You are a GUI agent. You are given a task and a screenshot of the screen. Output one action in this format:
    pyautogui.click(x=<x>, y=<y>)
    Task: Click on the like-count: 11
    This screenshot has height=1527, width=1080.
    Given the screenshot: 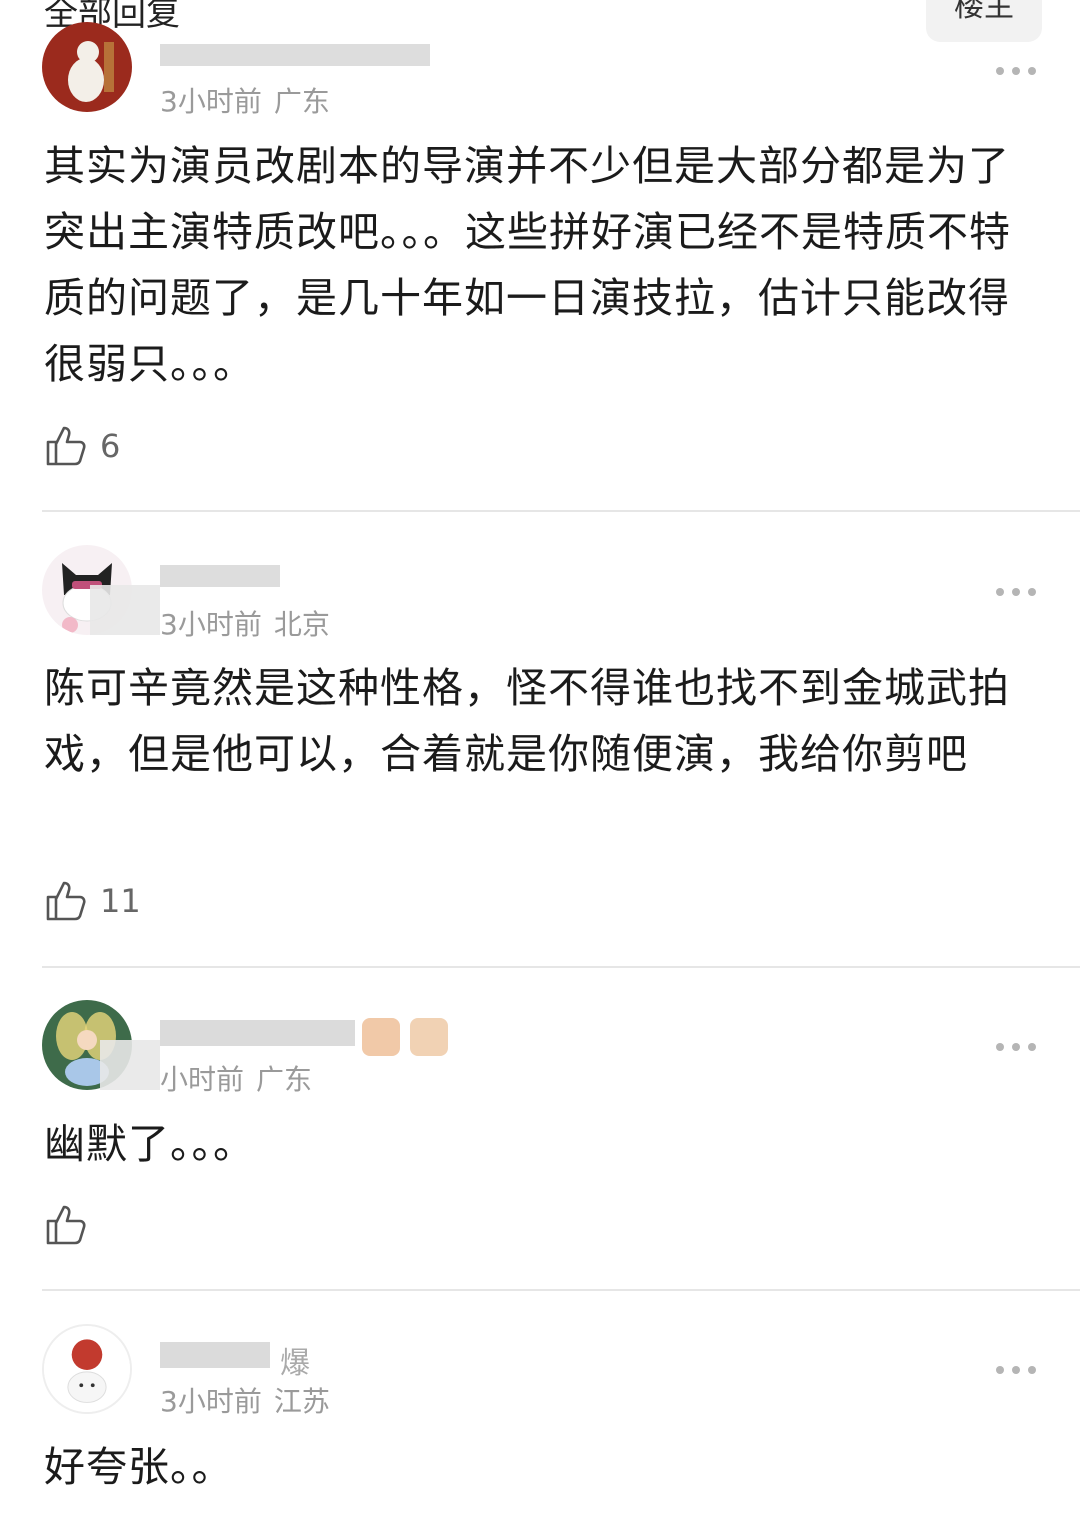 What is the action you would take?
    pyautogui.click(x=120, y=901)
    